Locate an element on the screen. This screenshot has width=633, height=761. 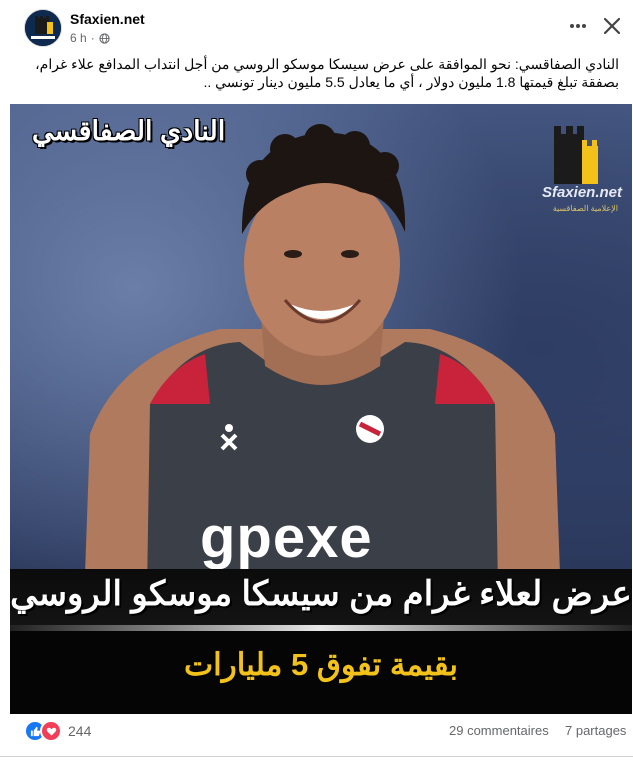
club-title: النادي الصفاقسي is located at coordinates (129, 131).